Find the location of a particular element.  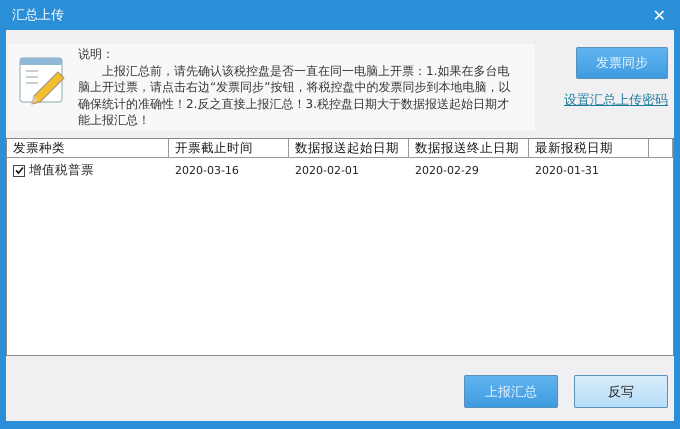

table-cell: 增值税普票 is located at coordinates (61, 170).